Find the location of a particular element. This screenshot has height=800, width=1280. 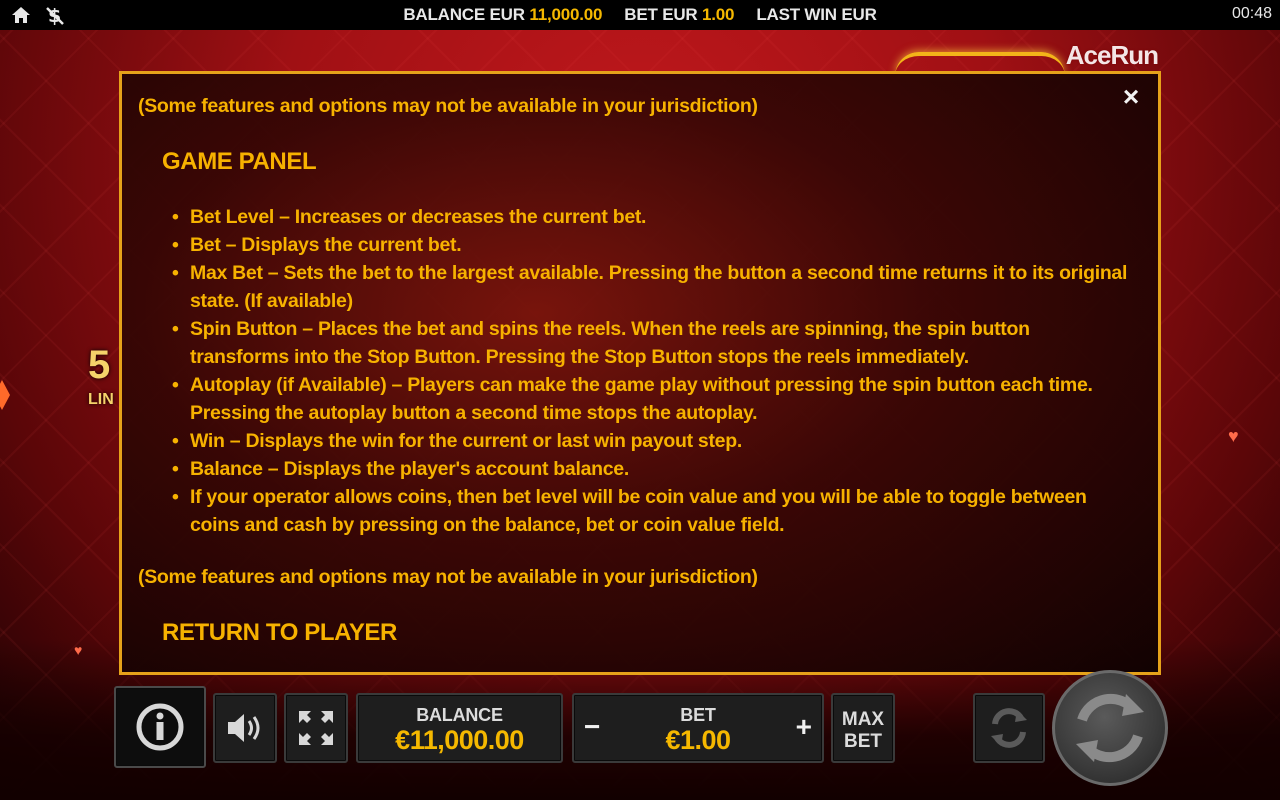

brand-logo: AceRun is located at coordinates (1112, 55).